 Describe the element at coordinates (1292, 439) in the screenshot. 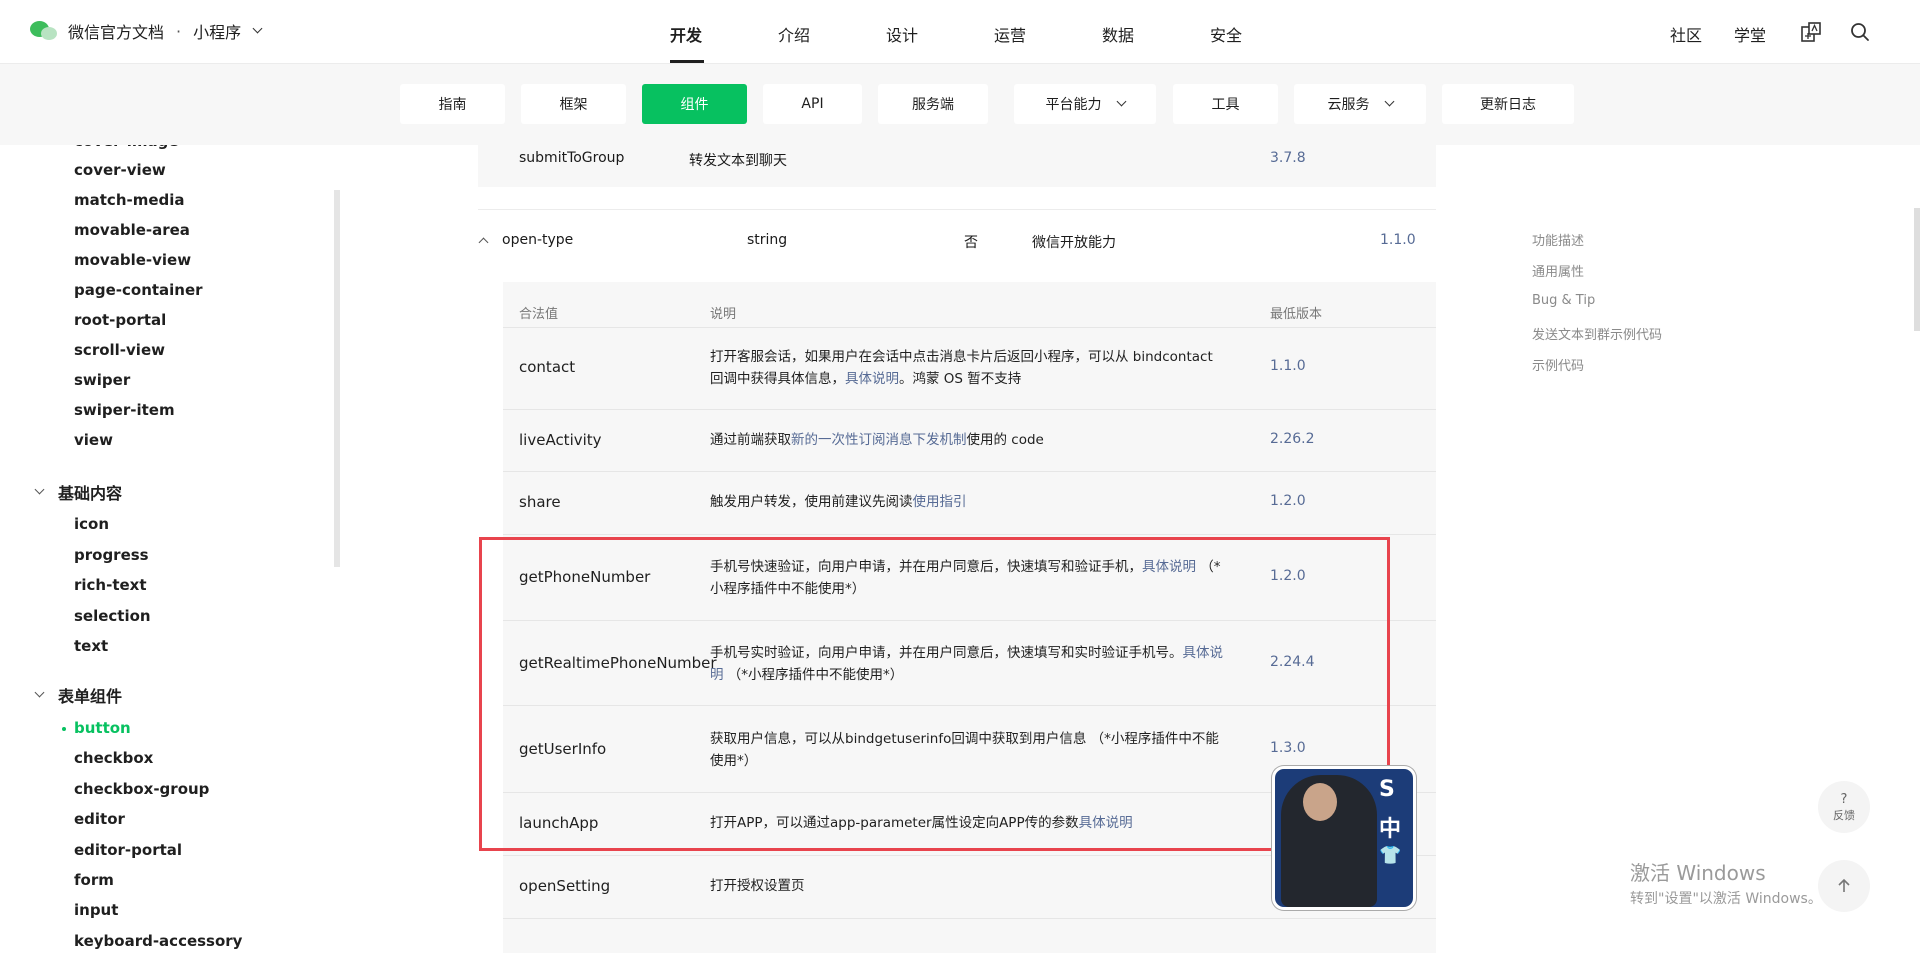

I see `value-version: 2.26.2` at that location.